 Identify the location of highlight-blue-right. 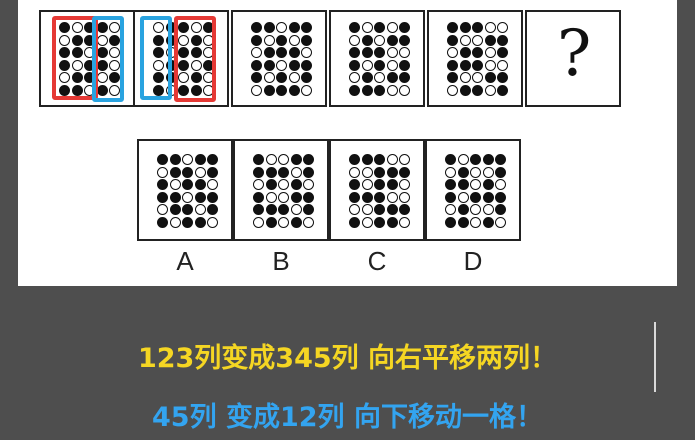
(156, 58).